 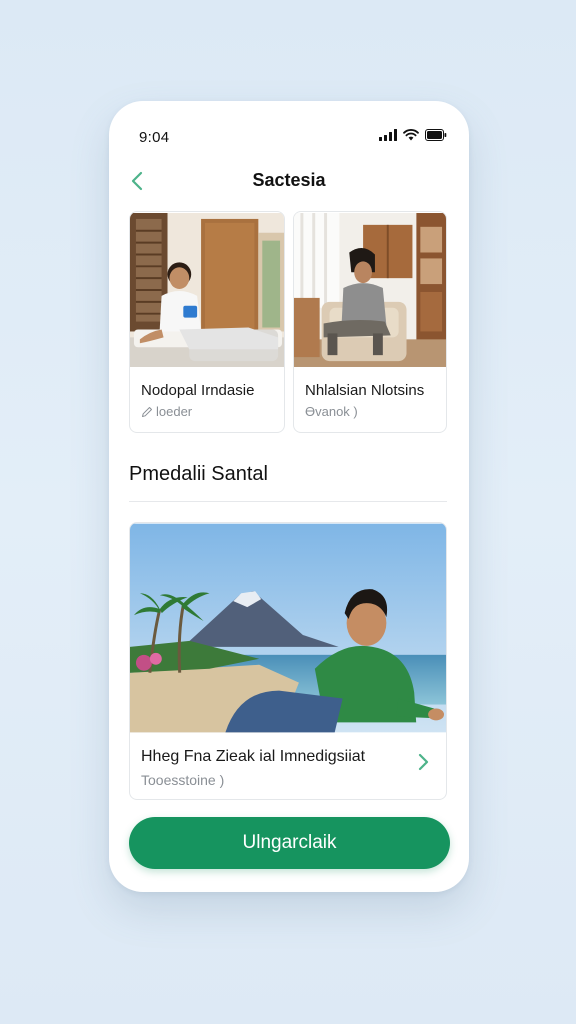 I want to click on card-subtitle-text: Өvanok ), so click(x=331, y=411).